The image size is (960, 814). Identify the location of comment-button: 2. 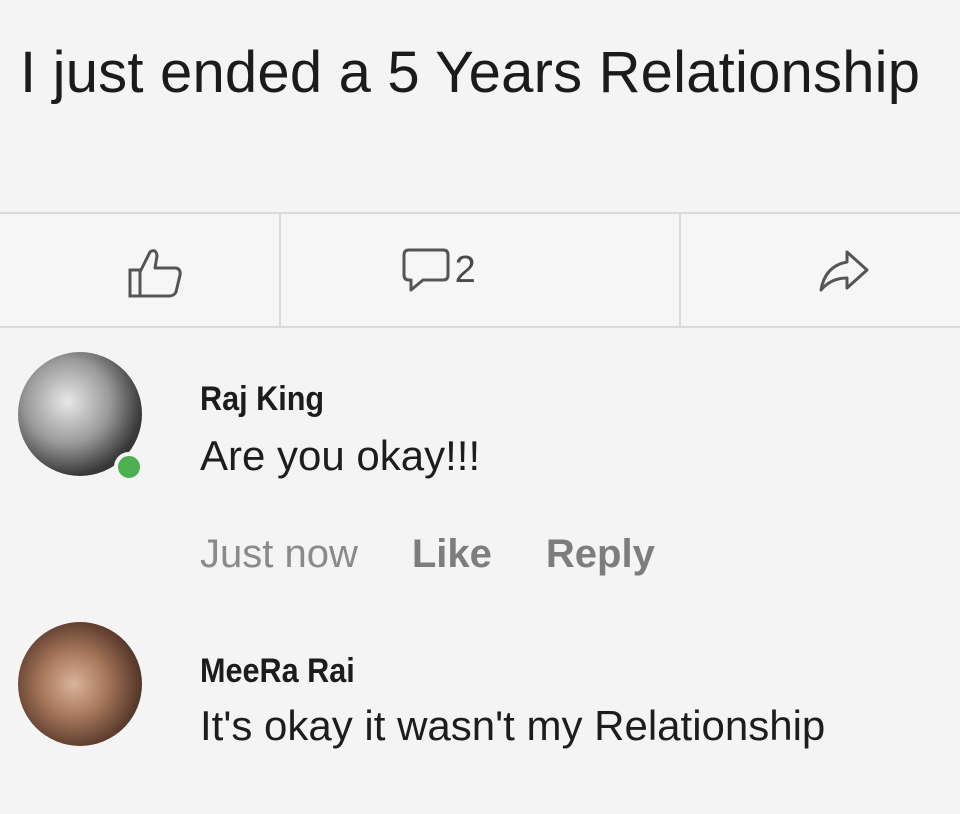
(481, 270).